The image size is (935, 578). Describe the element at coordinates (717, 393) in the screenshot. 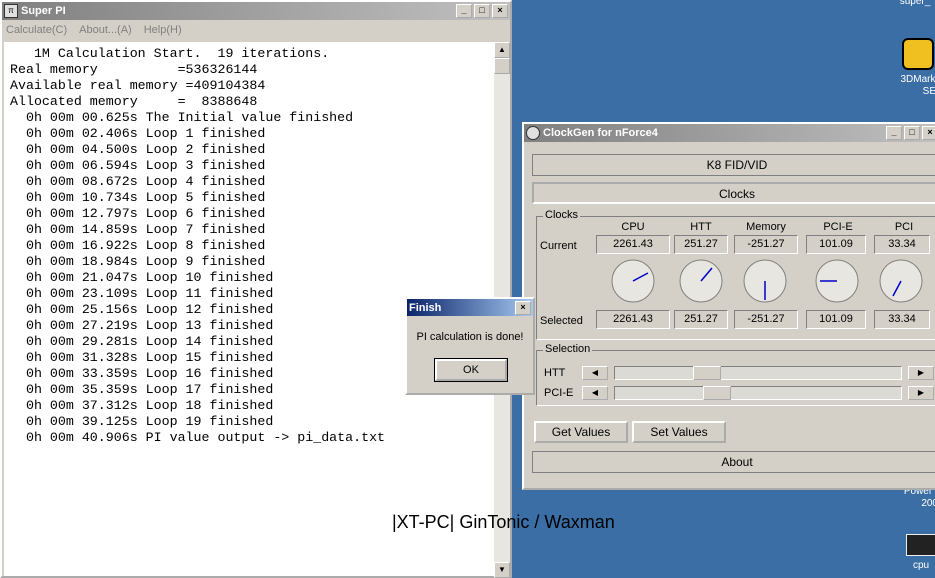

I see `pcie-slider-thumb` at that location.